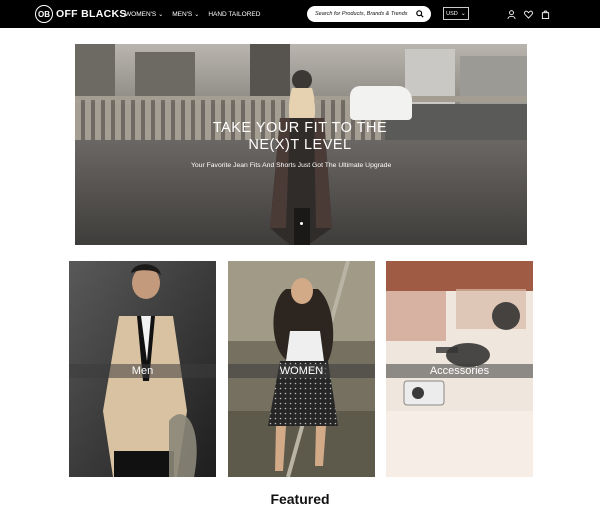 The height and width of the screenshot is (522, 600). I want to click on heart-icon, so click(528, 14).